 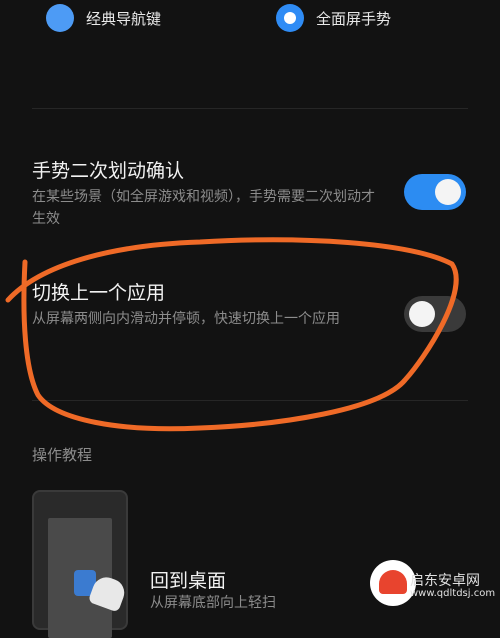 I want to click on watermark-name: 启东安卓网, so click(x=445, y=581).